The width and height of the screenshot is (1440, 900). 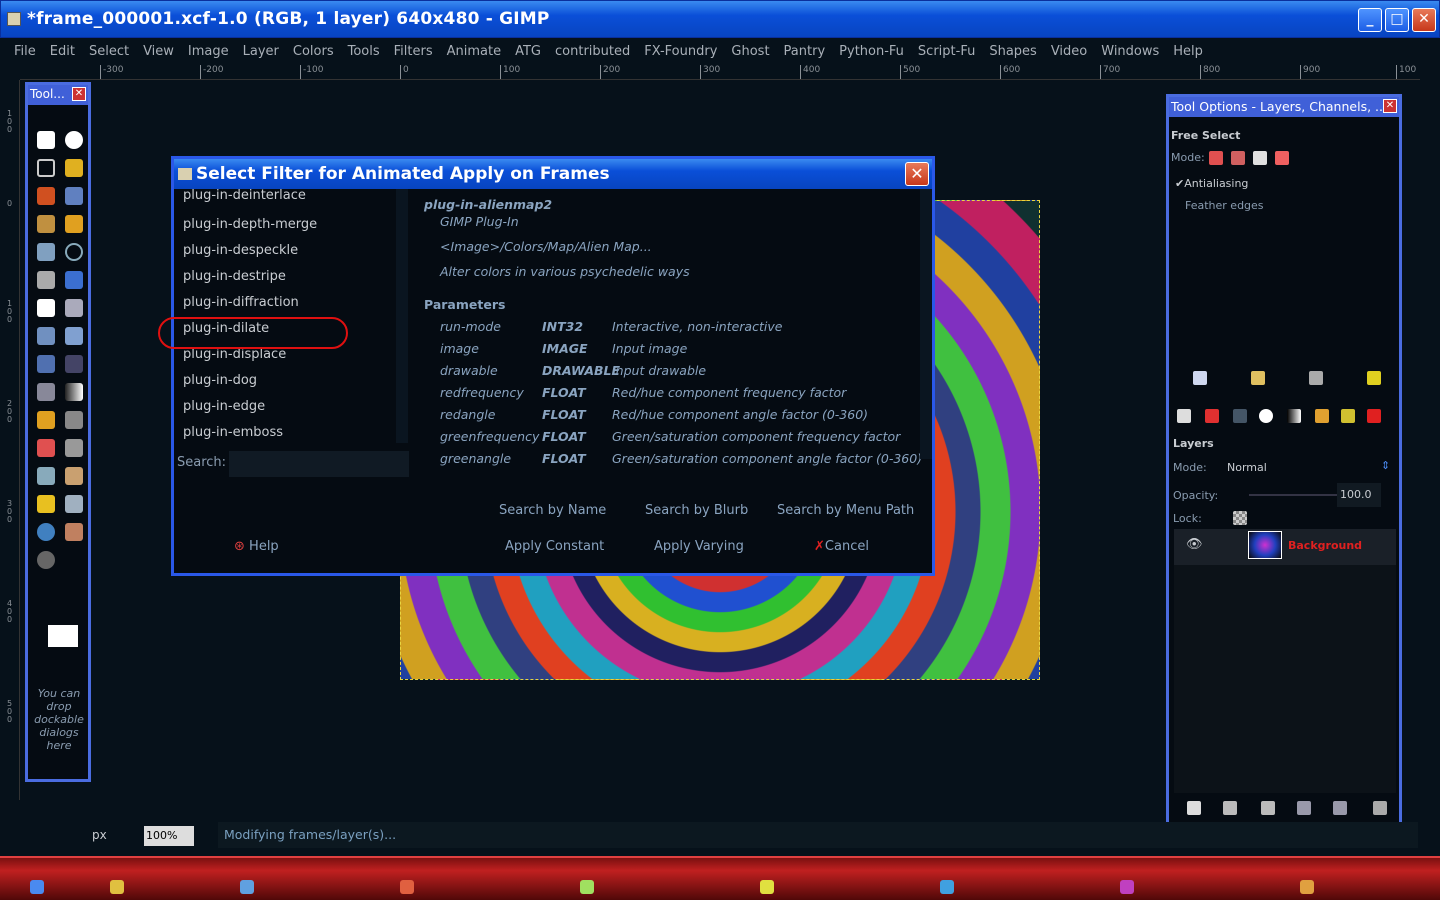 I want to click on menu-image: Image, so click(x=208, y=51).